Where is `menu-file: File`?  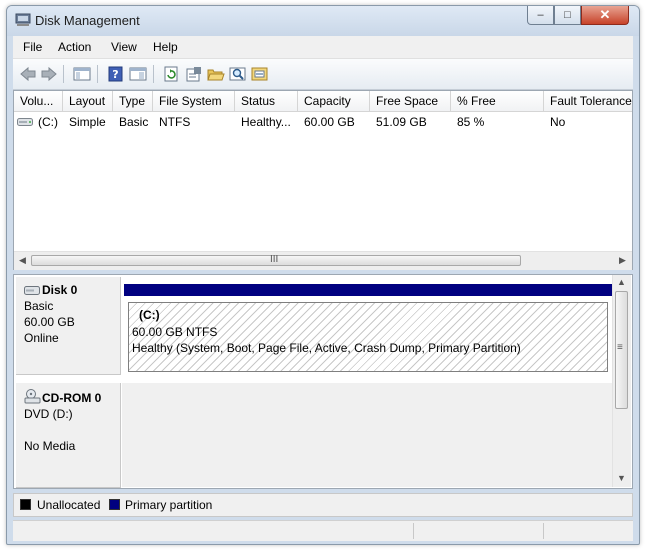 menu-file: File is located at coordinates (32, 47).